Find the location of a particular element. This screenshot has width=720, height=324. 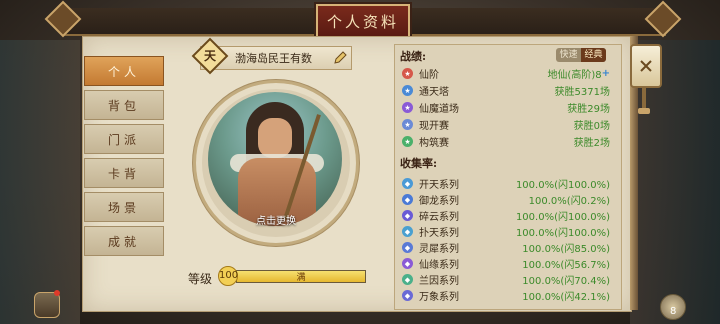

level-number: 100 is located at coordinates (228, 276).